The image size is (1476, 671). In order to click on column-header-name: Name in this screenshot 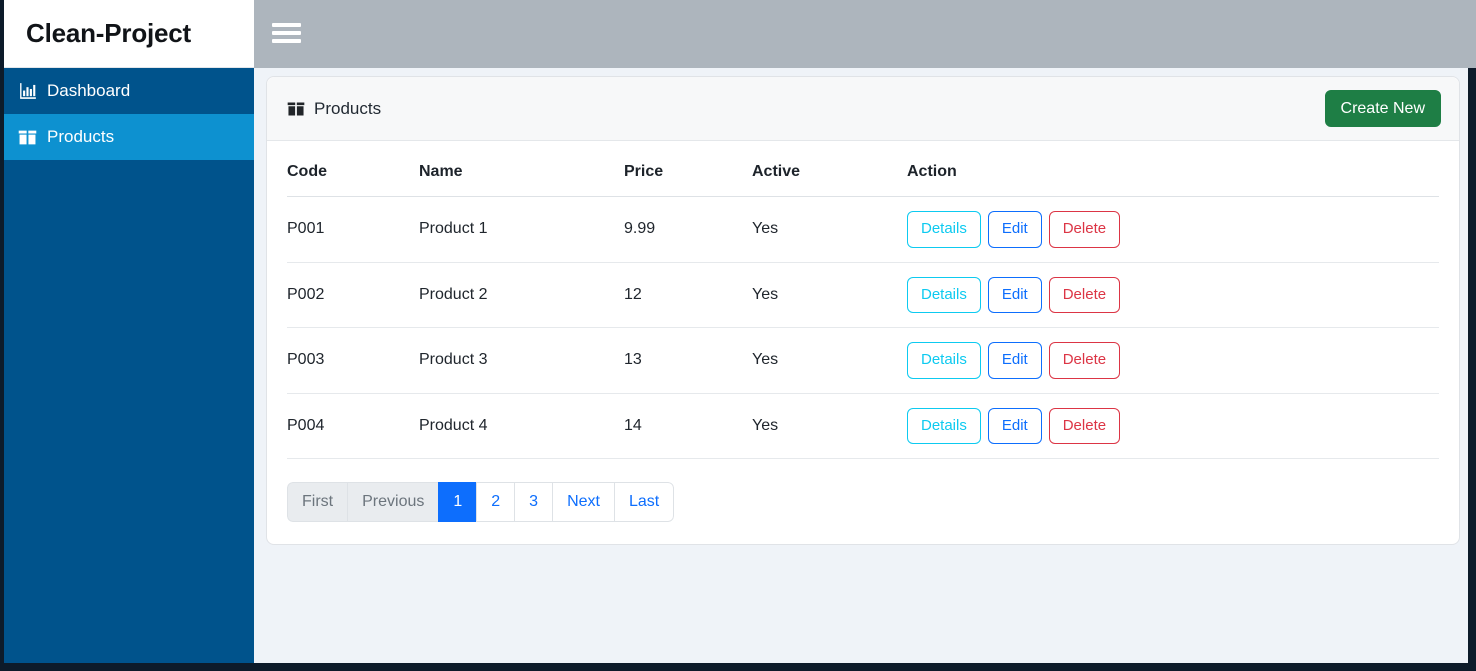, I will do `click(521, 169)`.